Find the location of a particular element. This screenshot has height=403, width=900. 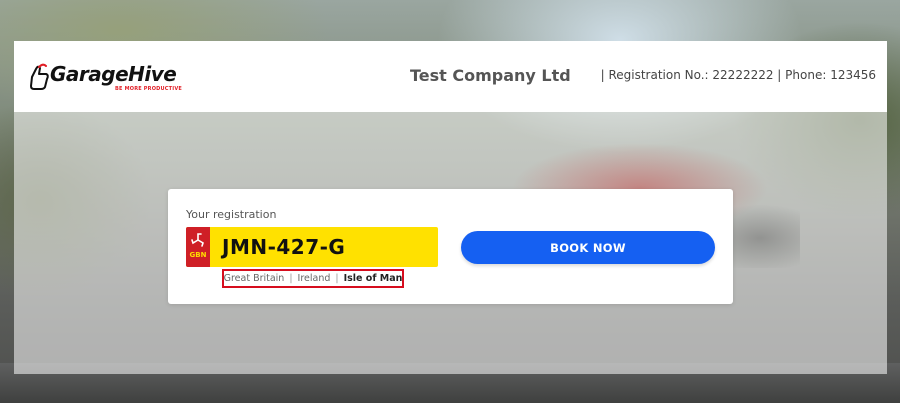

brand-logo: GarageHive BE MORE PRODUCTIVE is located at coordinates (108, 78).